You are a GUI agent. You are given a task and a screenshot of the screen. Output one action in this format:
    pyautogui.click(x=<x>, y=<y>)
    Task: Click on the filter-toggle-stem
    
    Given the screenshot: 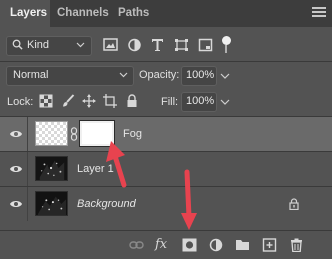 What is the action you would take?
    pyautogui.click(x=226, y=49)
    